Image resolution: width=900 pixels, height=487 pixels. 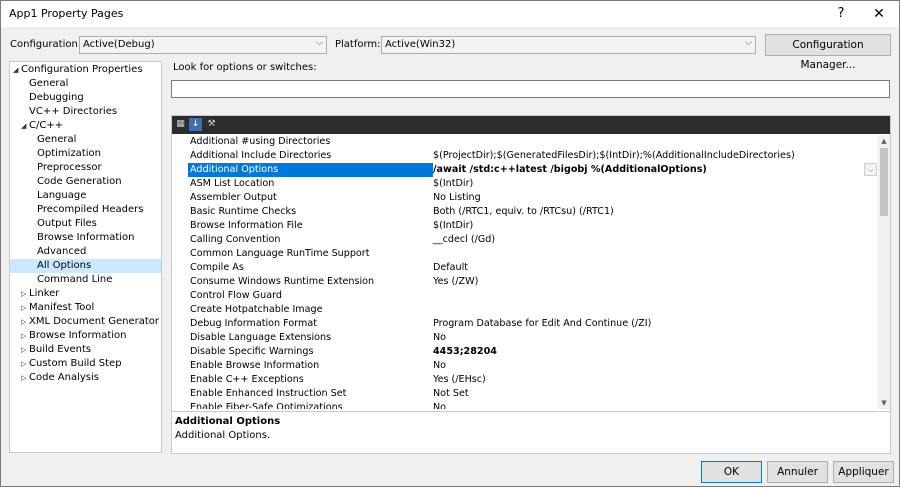 What do you see at coordinates (56, 97) in the screenshot?
I see `tree-item-label: Debugging` at bounding box center [56, 97].